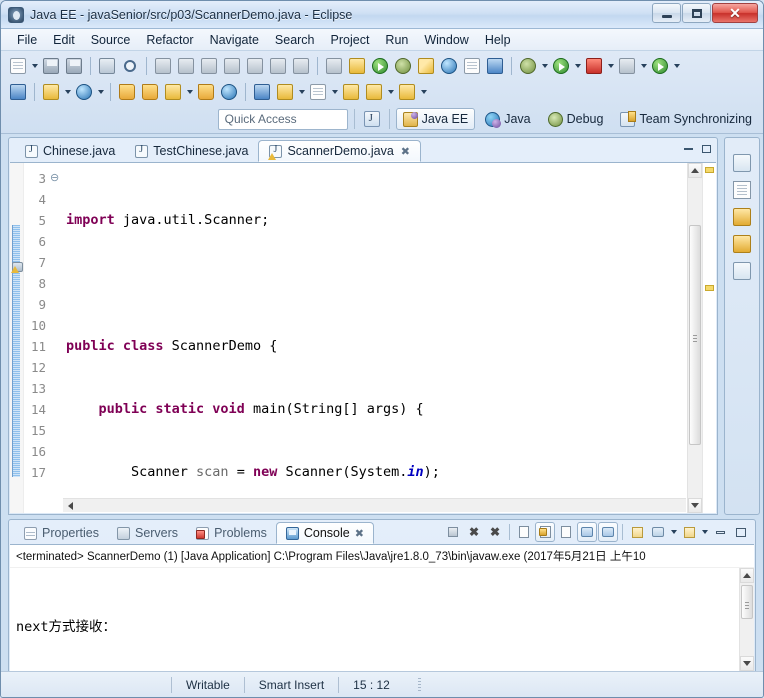 Image resolution: width=764 pixels, height=698 pixels. Describe the element at coordinates (746, 619) in the screenshot. I see `console-vertical-scrollbar` at that location.